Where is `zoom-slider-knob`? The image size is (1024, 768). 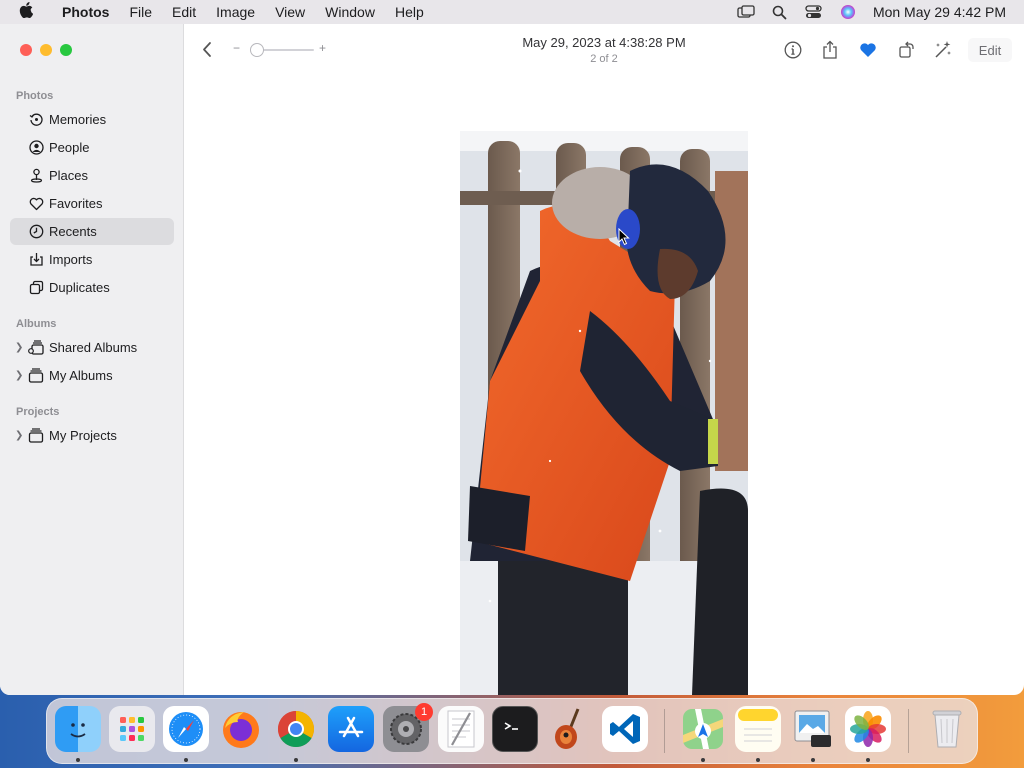
zoom-slider-knob is located at coordinates (257, 50).